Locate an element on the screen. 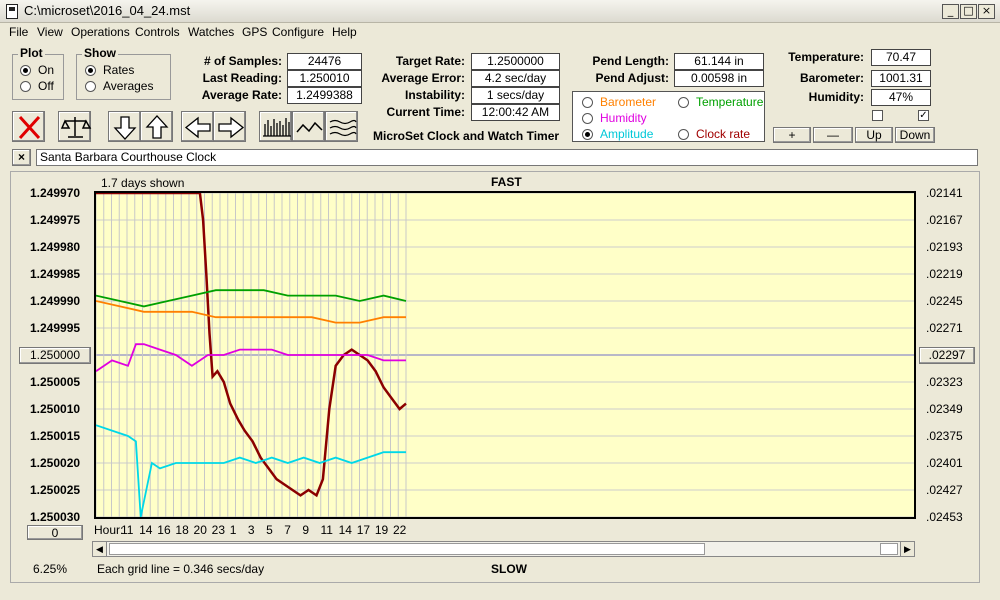  menu-configure: Configure is located at coordinates (298, 32).